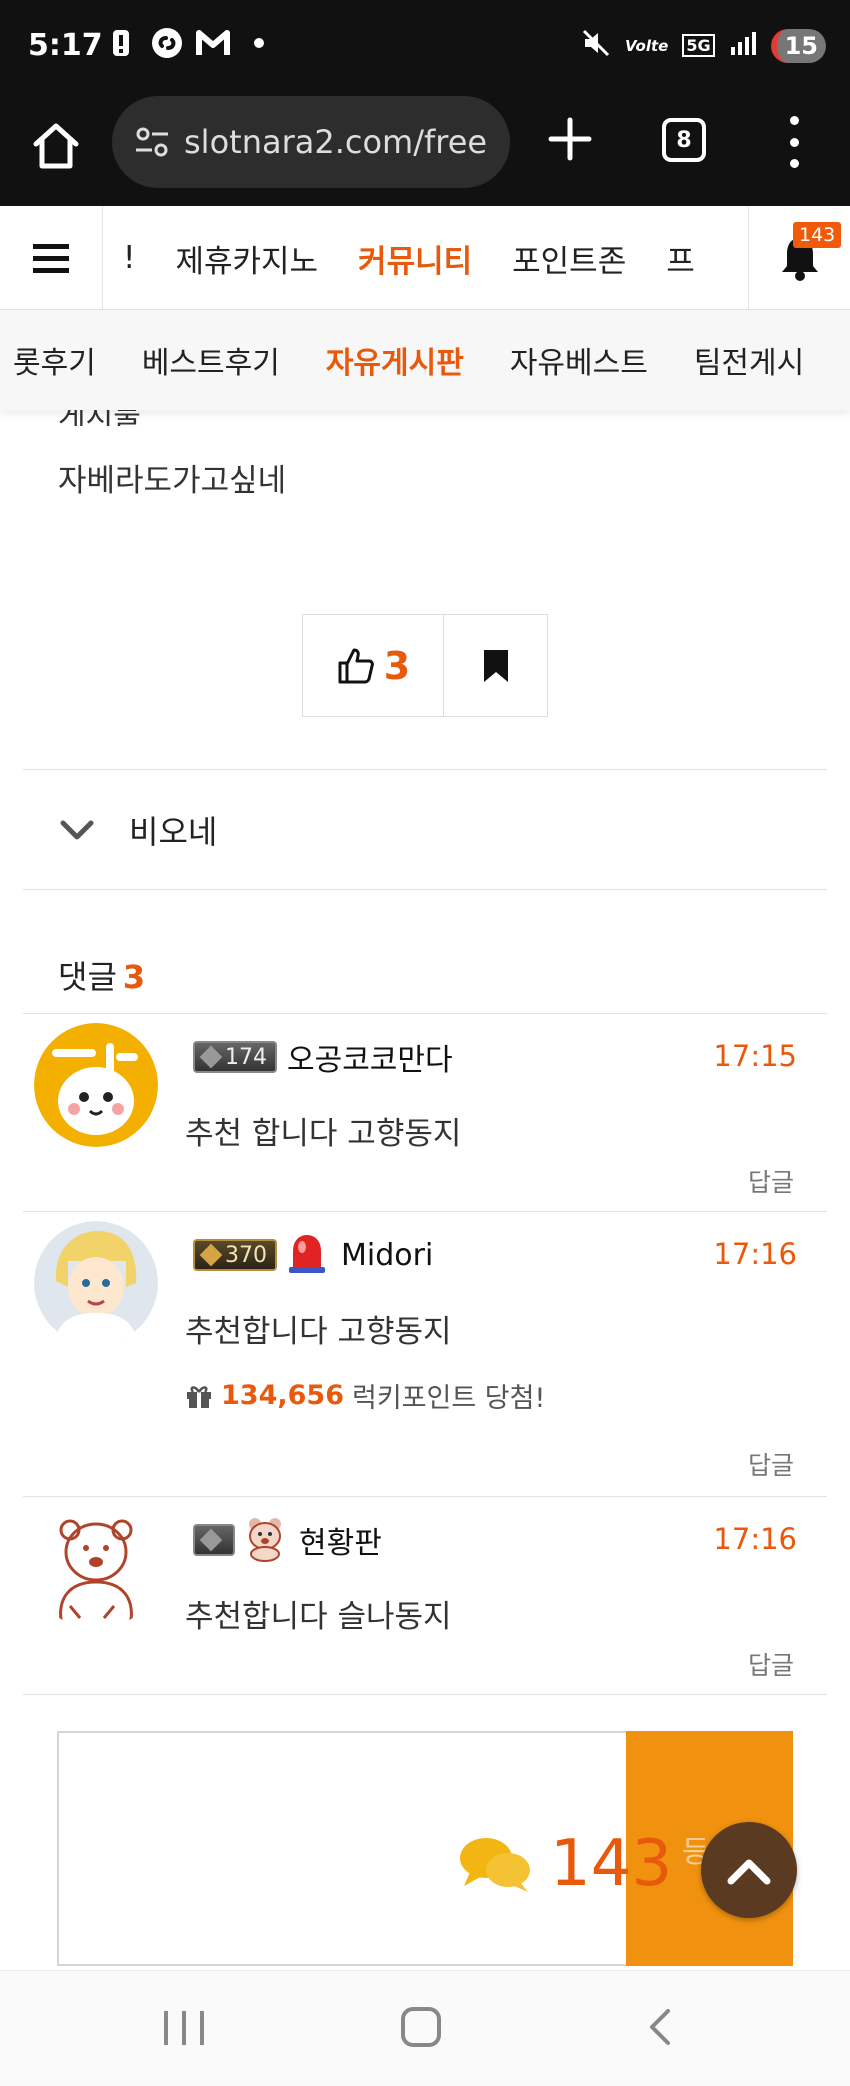  What do you see at coordinates (397, 665) in the screenshot?
I see `like-count: 3` at bounding box center [397, 665].